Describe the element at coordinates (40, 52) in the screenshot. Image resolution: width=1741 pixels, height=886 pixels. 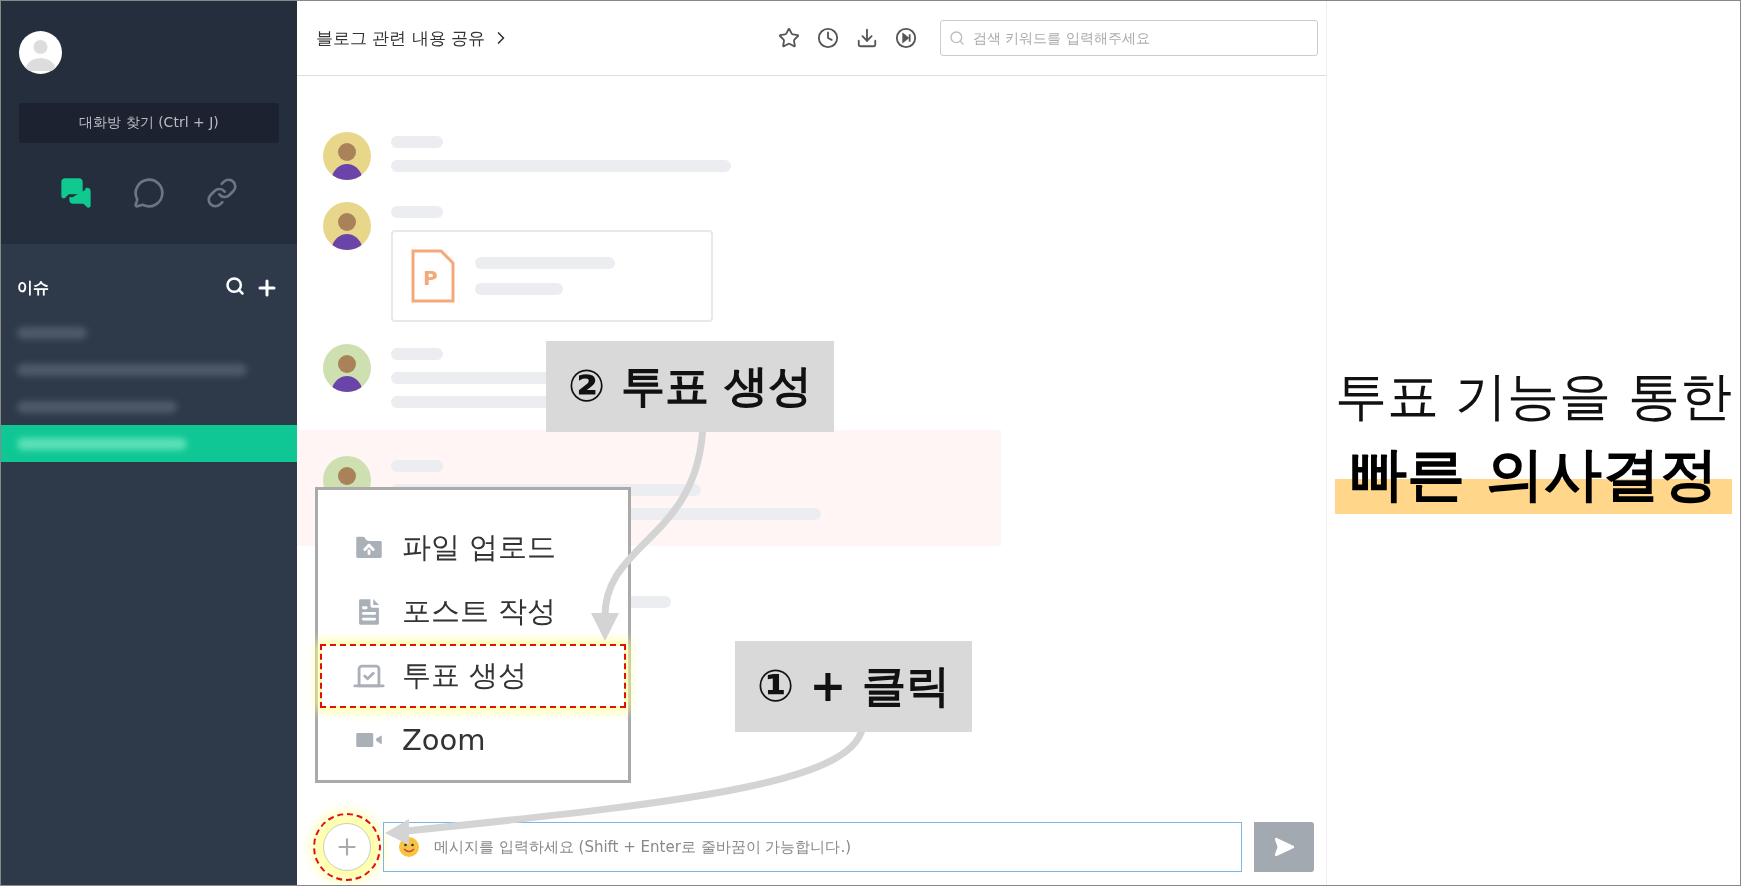
I see `user-avatar` at that location.